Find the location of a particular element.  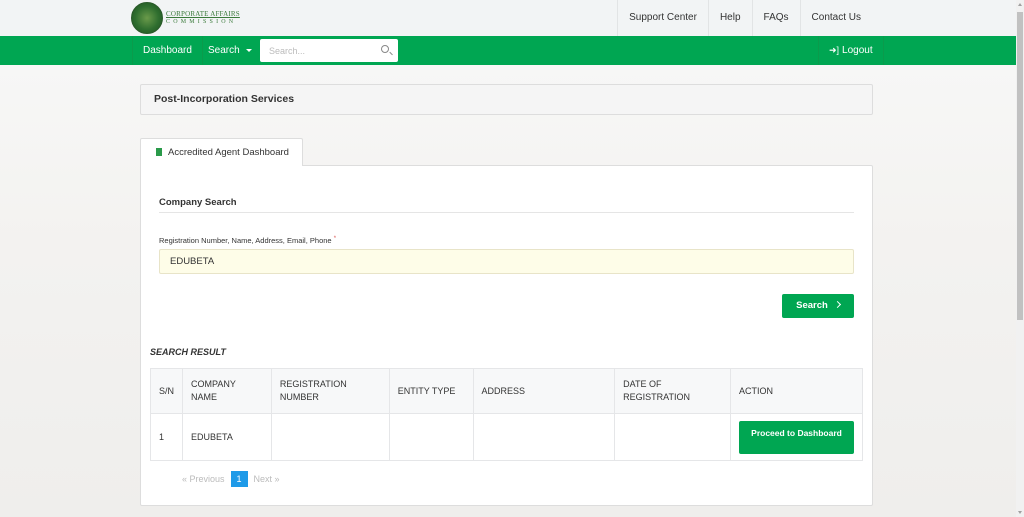

search-button: Search is located at coordinates (818, 306).